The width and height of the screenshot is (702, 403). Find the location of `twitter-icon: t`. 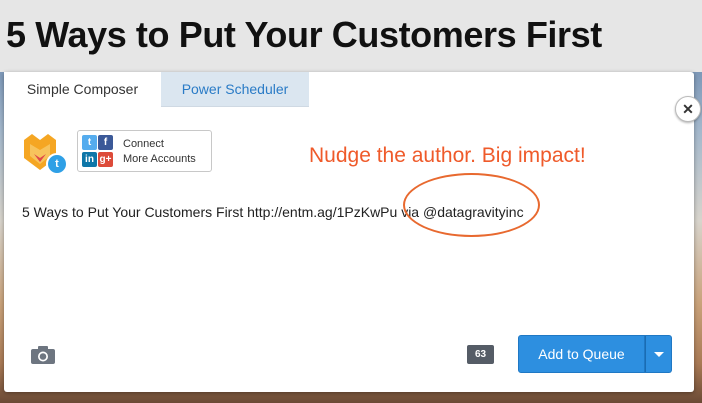

twitter-icon: t is located at coordinates (89, 142).